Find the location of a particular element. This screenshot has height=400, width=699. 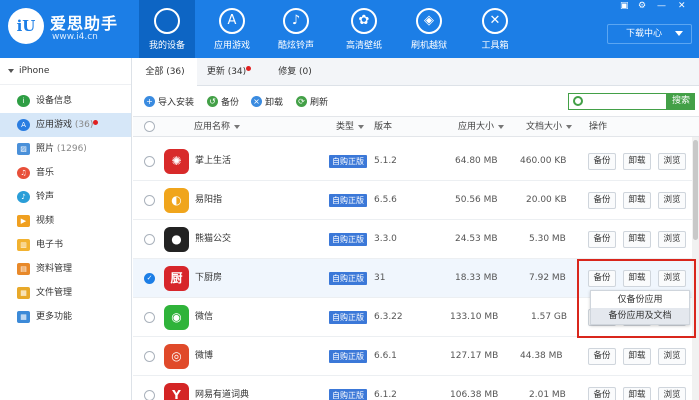

tab-repair: 修复 (0) is located at coordinates (295, 72).